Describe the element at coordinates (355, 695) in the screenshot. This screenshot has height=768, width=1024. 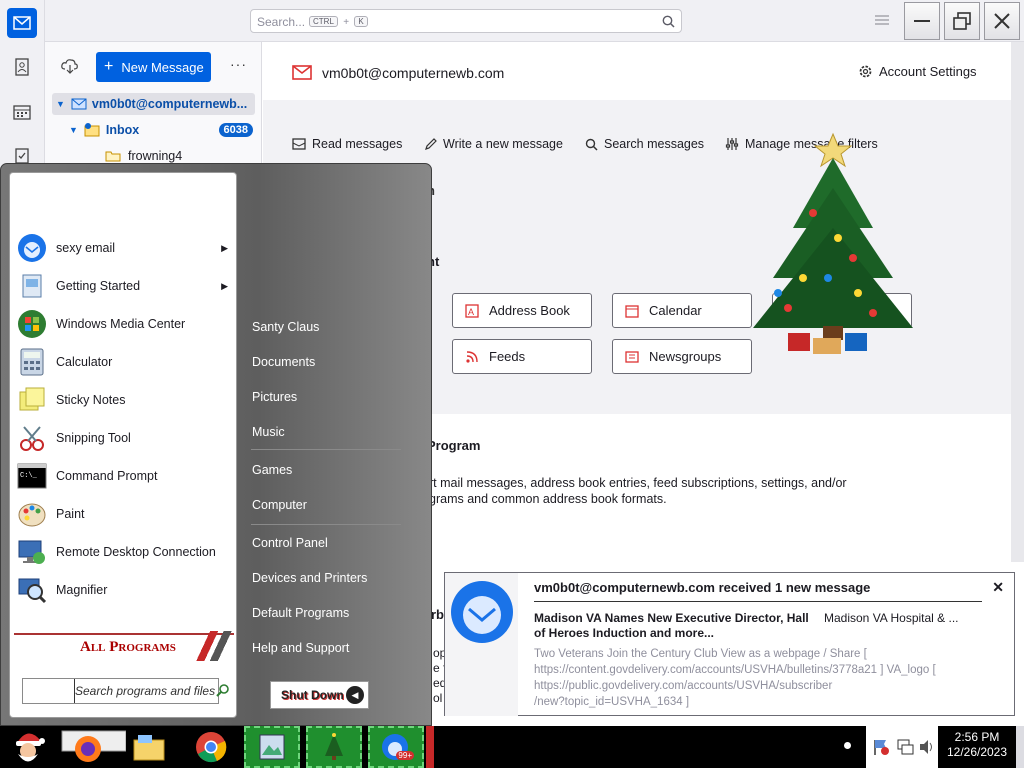
I see `shutdown-options-arrow-icon: ◀` at that location.